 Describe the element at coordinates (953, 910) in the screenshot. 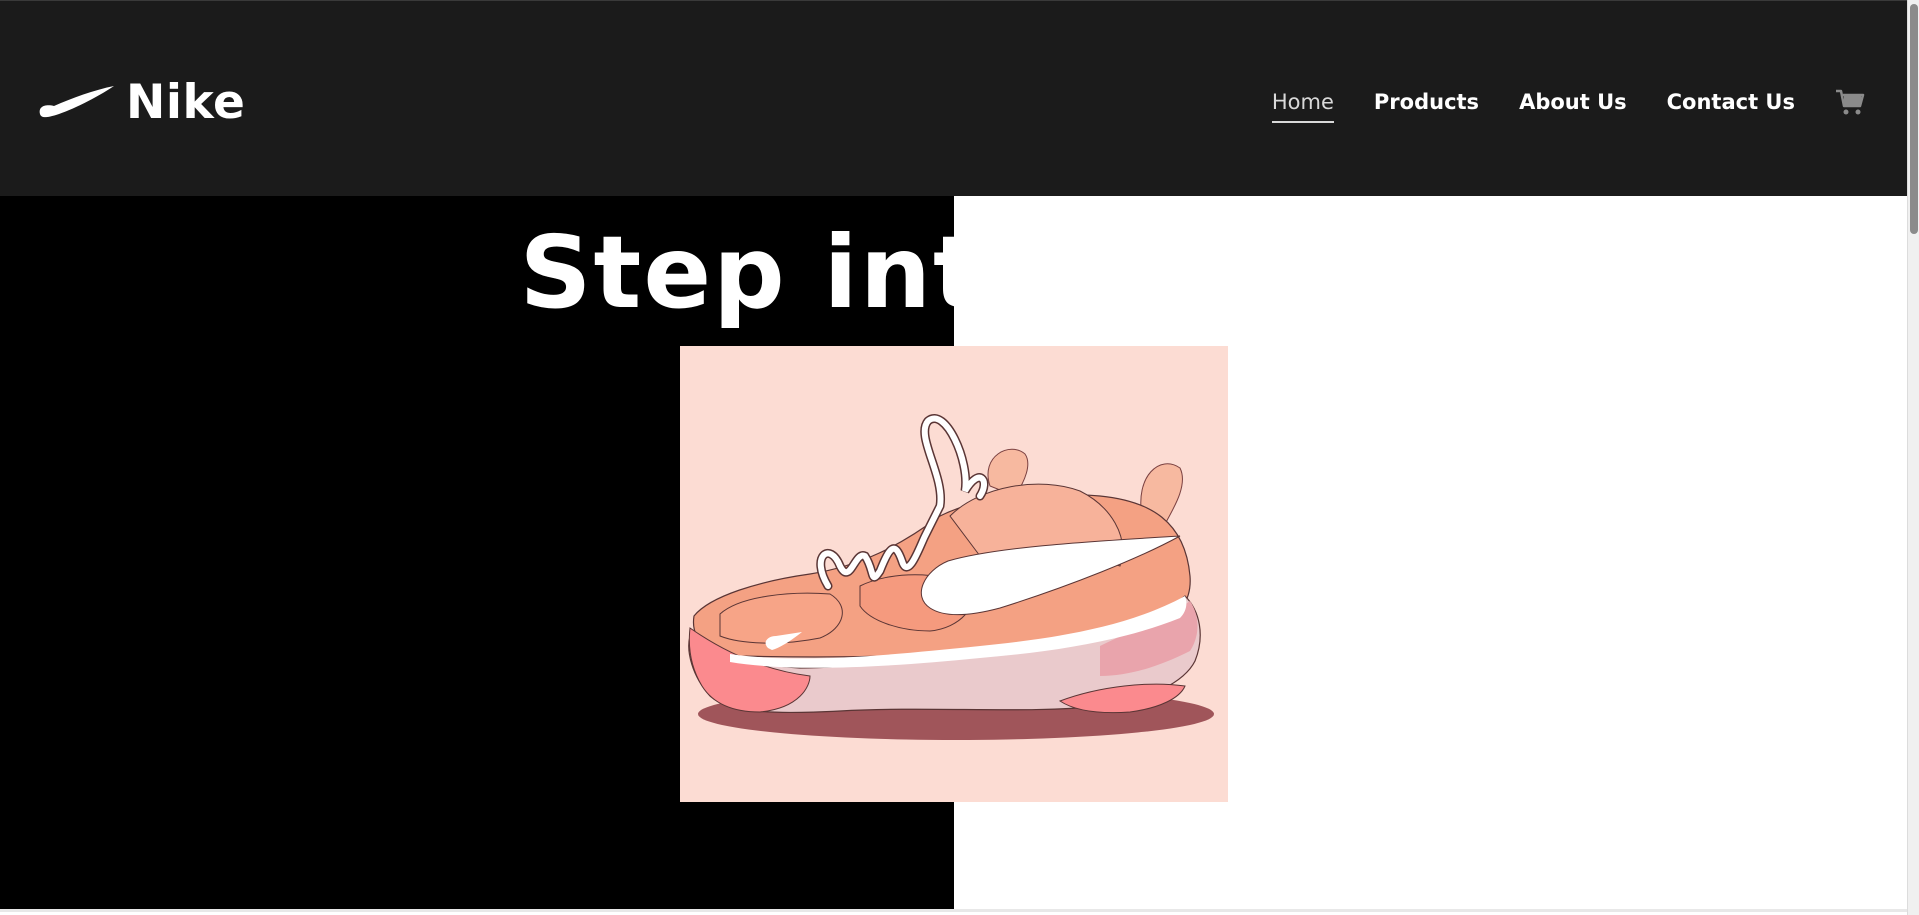

I see `page-bottom-edge` at that location.